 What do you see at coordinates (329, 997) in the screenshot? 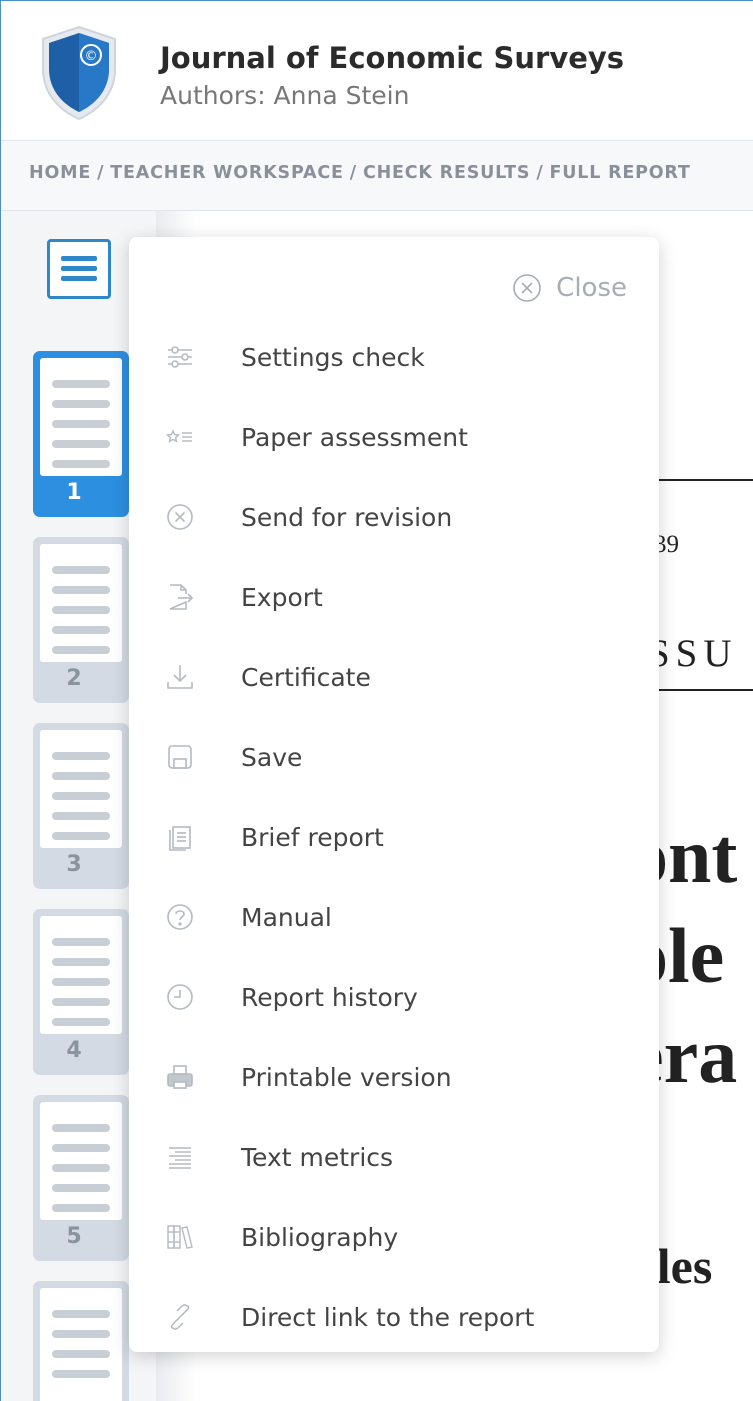
I see `menu-item-label: Report history` at bounding box center [329, 997].